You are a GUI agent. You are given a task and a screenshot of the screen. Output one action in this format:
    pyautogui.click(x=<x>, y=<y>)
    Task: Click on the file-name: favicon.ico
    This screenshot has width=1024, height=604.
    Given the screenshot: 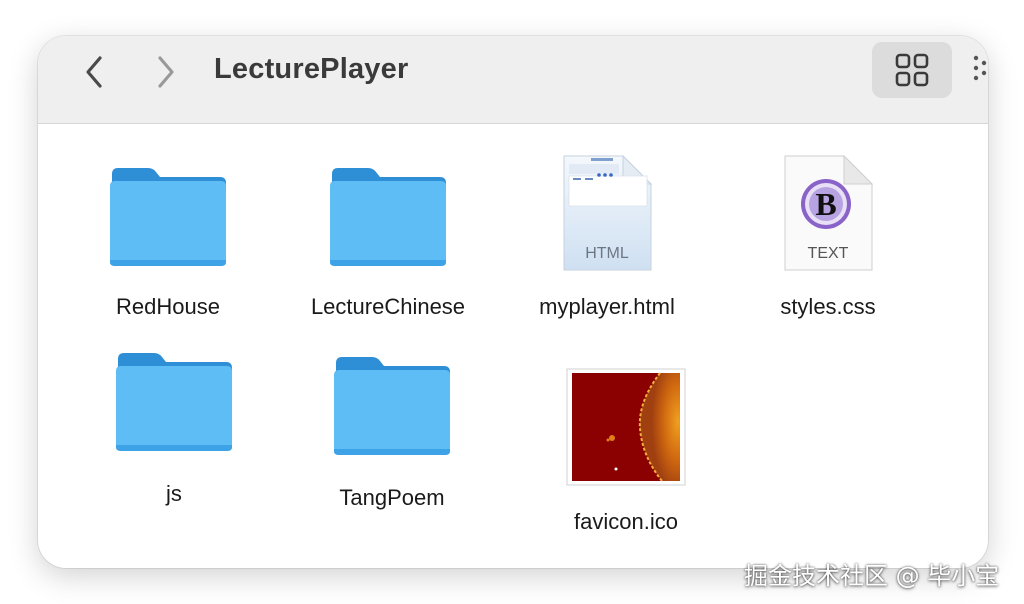 What is the action you would take?
    pyautogui.click(x=626, y=521)
    